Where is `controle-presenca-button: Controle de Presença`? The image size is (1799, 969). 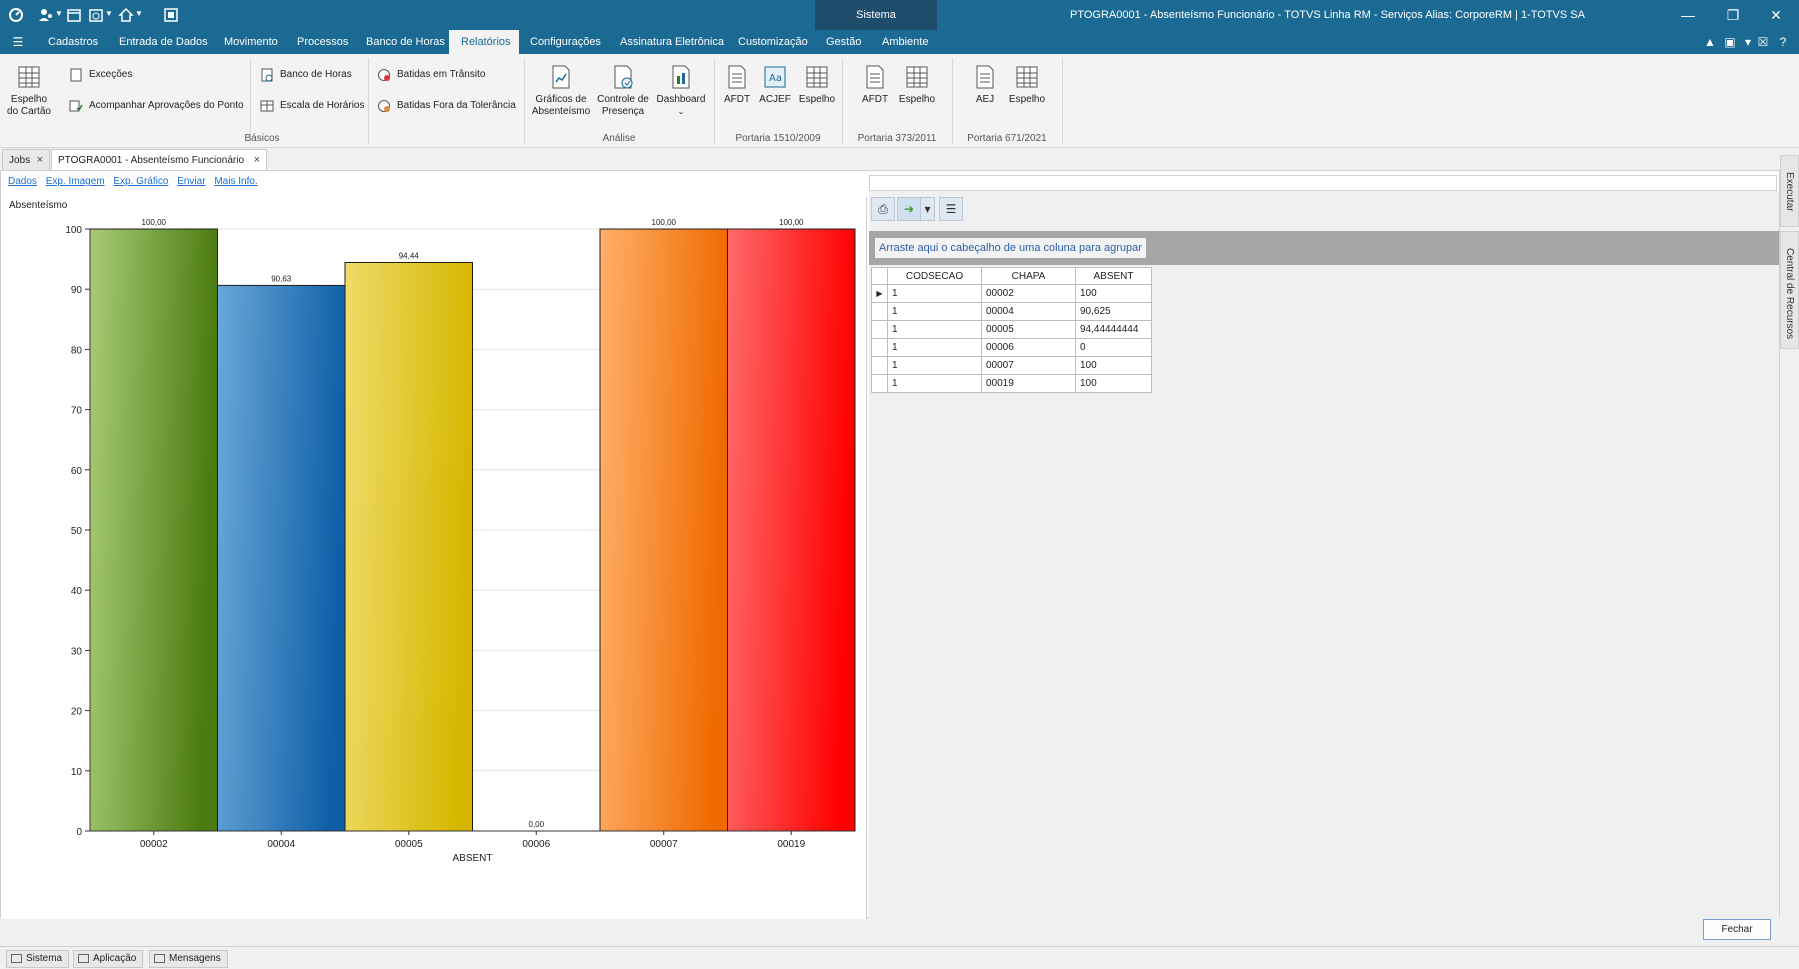 controle-presenca-button: Controle de Presença is located at coordinates (623, 91).